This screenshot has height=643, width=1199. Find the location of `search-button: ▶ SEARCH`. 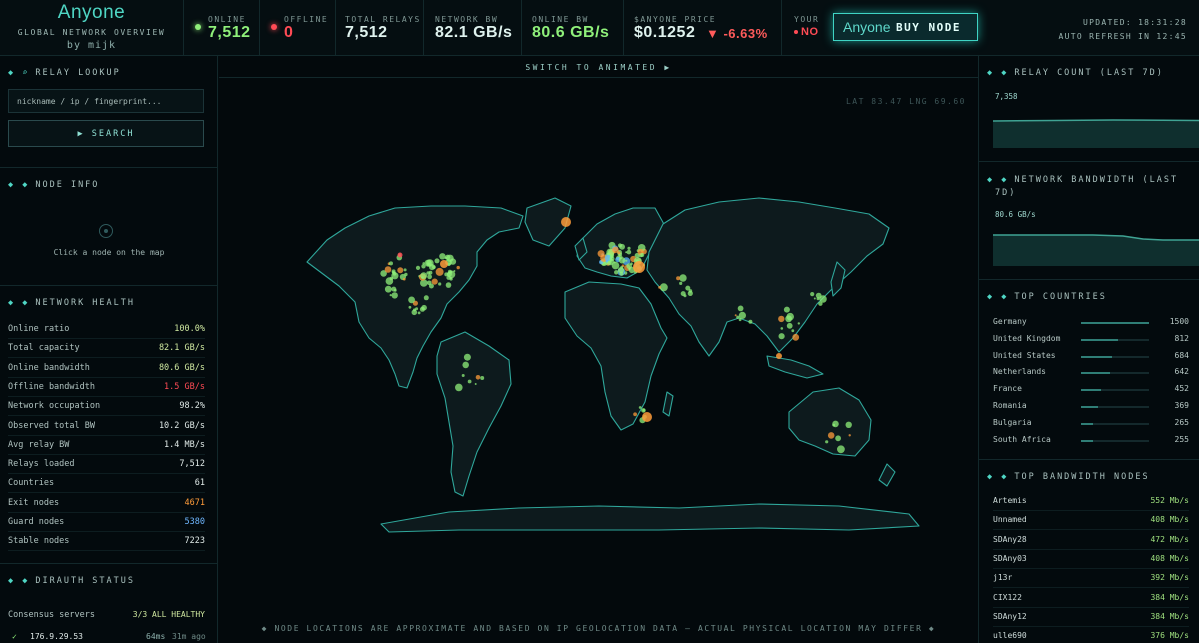

search-button: ▶ SEARCH is located at coordinates (106, 133).